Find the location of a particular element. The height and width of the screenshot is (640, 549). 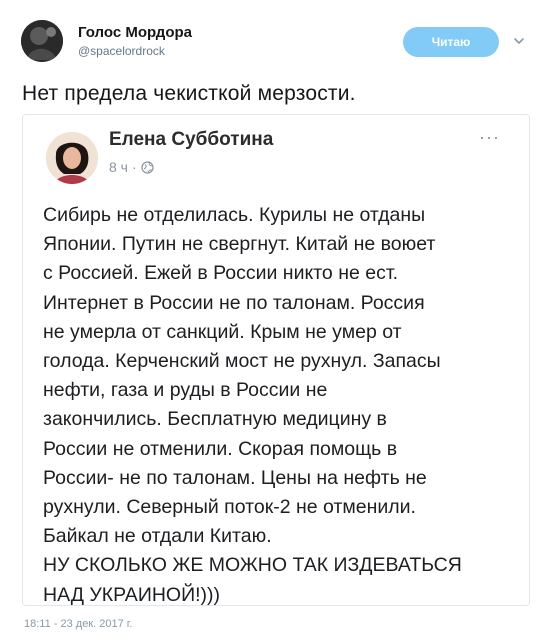

post-line: с Россией. Ежей в России никто не ест. is located at coordinates (221, 273).